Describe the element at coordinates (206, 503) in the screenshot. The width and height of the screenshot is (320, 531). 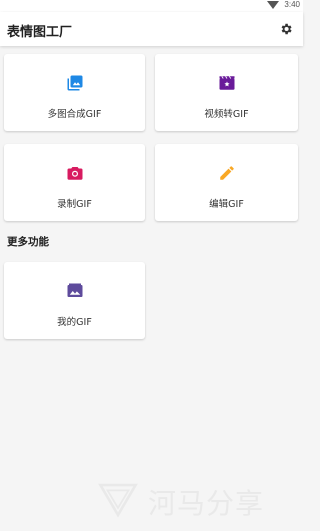
I see `watermark-text: 河马分享` at that location.